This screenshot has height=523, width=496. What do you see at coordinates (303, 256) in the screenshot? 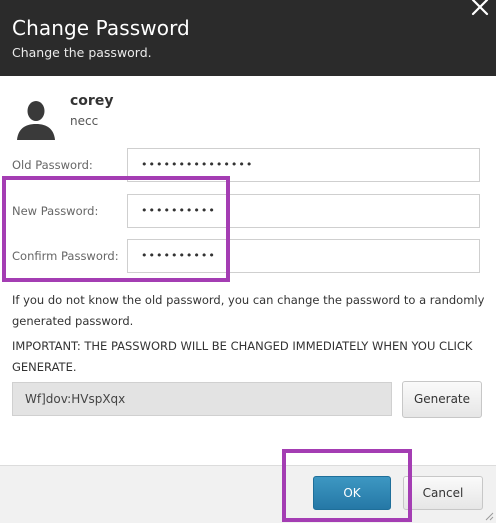
I see `confirm-password-input: ••••••••••` at bounding box center [303, 256].